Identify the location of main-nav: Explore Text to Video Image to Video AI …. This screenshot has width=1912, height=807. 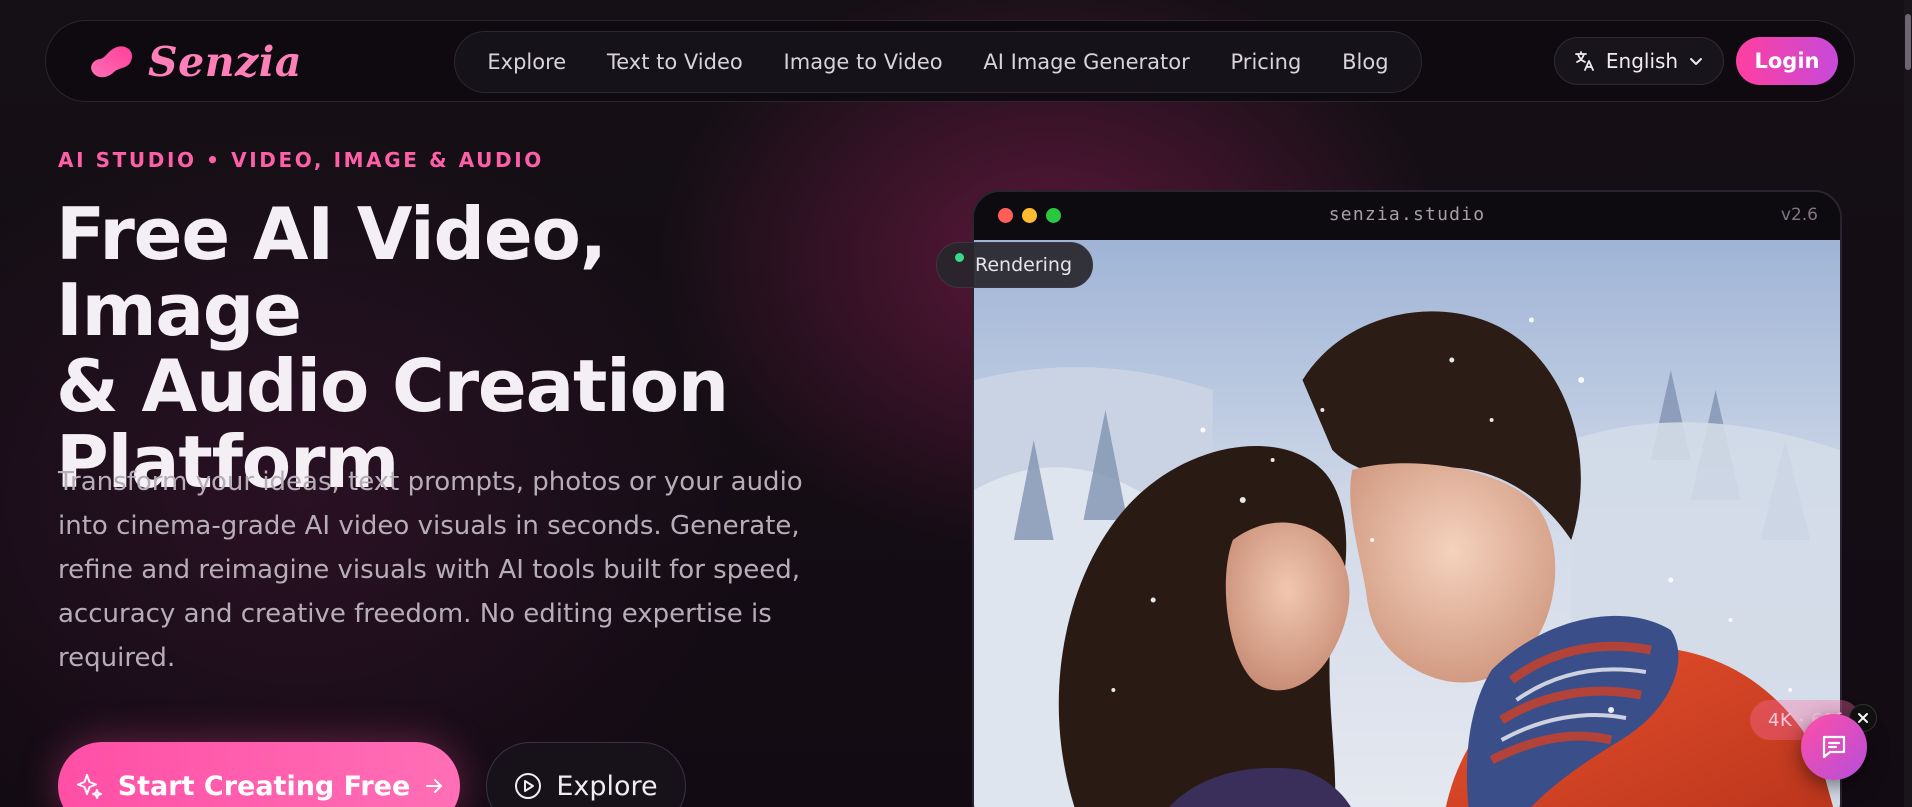
(938, 62).